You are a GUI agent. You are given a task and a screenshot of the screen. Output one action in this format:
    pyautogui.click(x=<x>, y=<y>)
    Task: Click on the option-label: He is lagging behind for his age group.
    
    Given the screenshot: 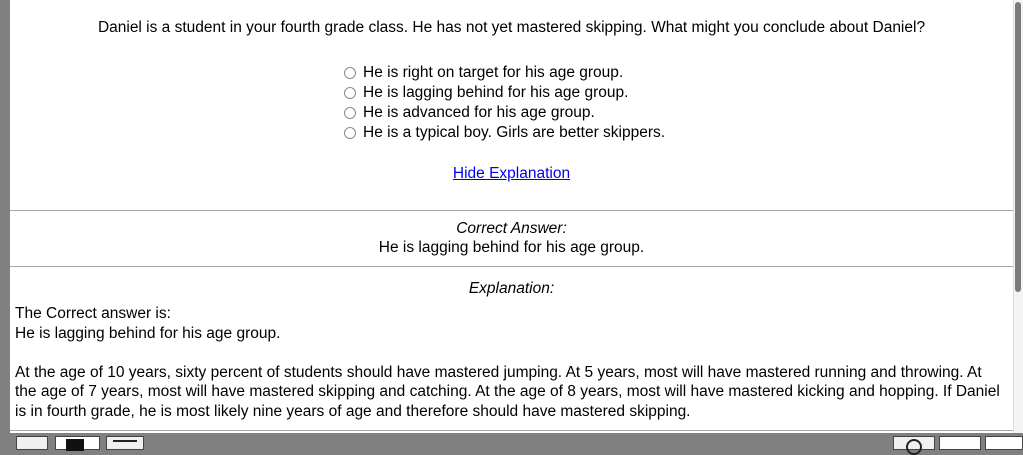 What is the action you would take?
    pyautogui.click(x=496, y=92)
    